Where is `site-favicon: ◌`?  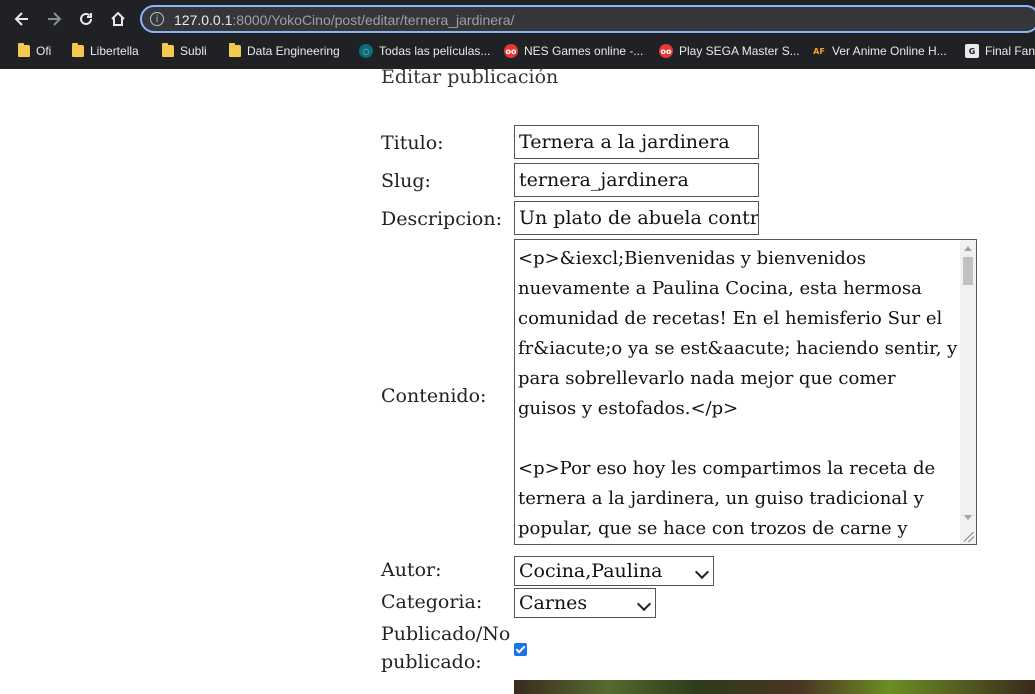 site-favicon: ◌ is located at coordinates (366, 51).